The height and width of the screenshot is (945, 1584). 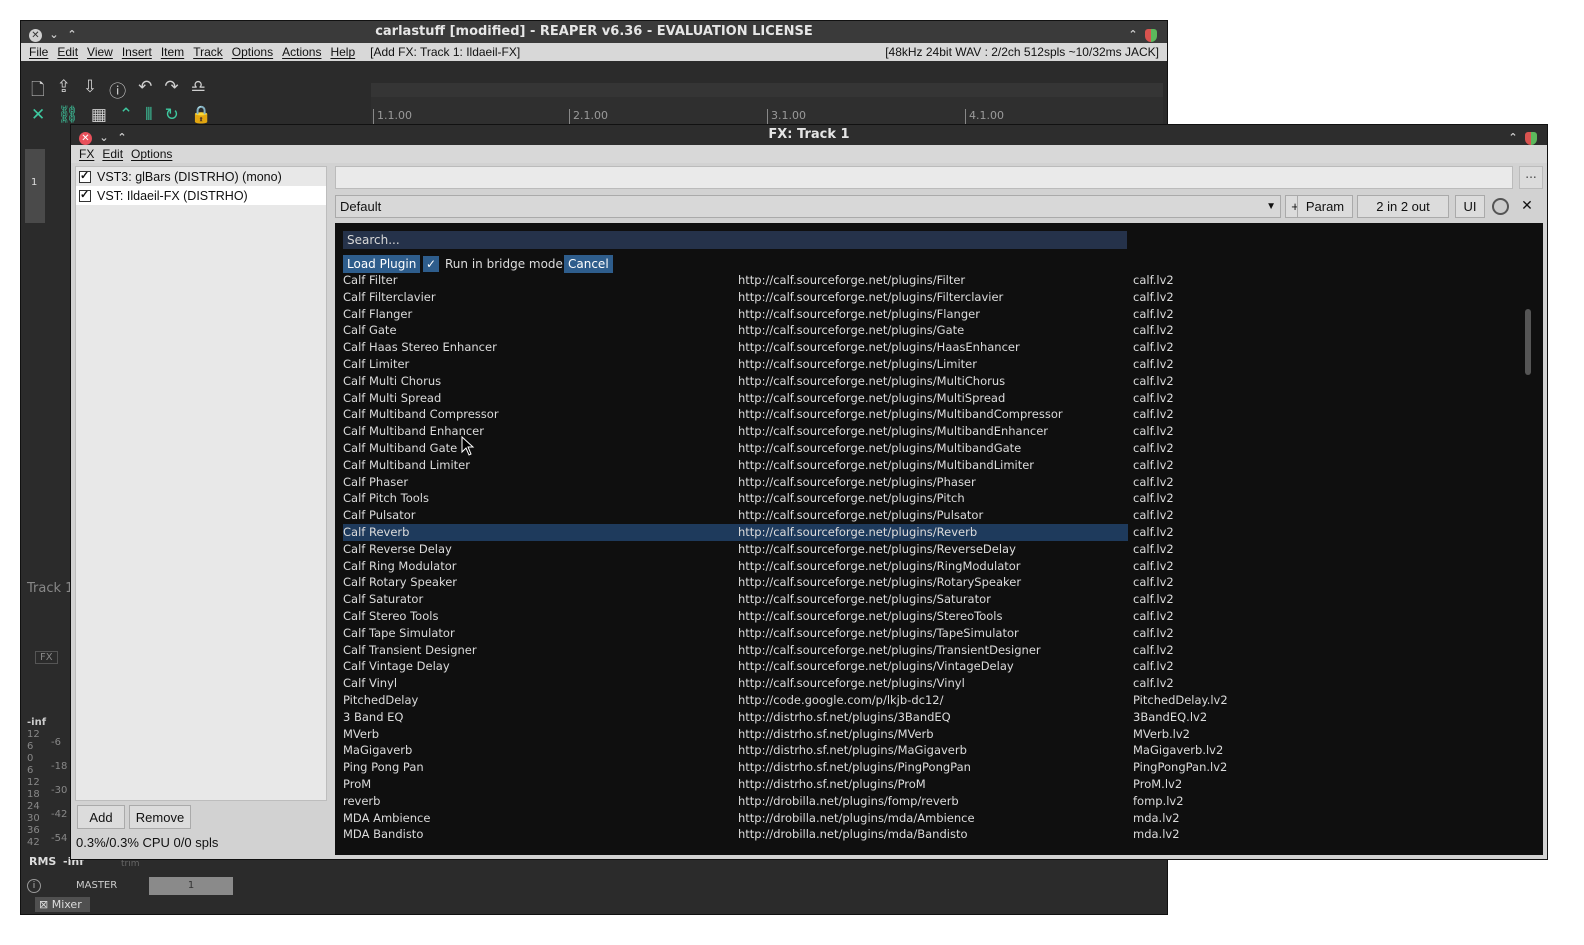 What do you see at coordinates (101, 817) in the screenshot?
I see `add-fx-button: Add` at bounding box center [101, 817].